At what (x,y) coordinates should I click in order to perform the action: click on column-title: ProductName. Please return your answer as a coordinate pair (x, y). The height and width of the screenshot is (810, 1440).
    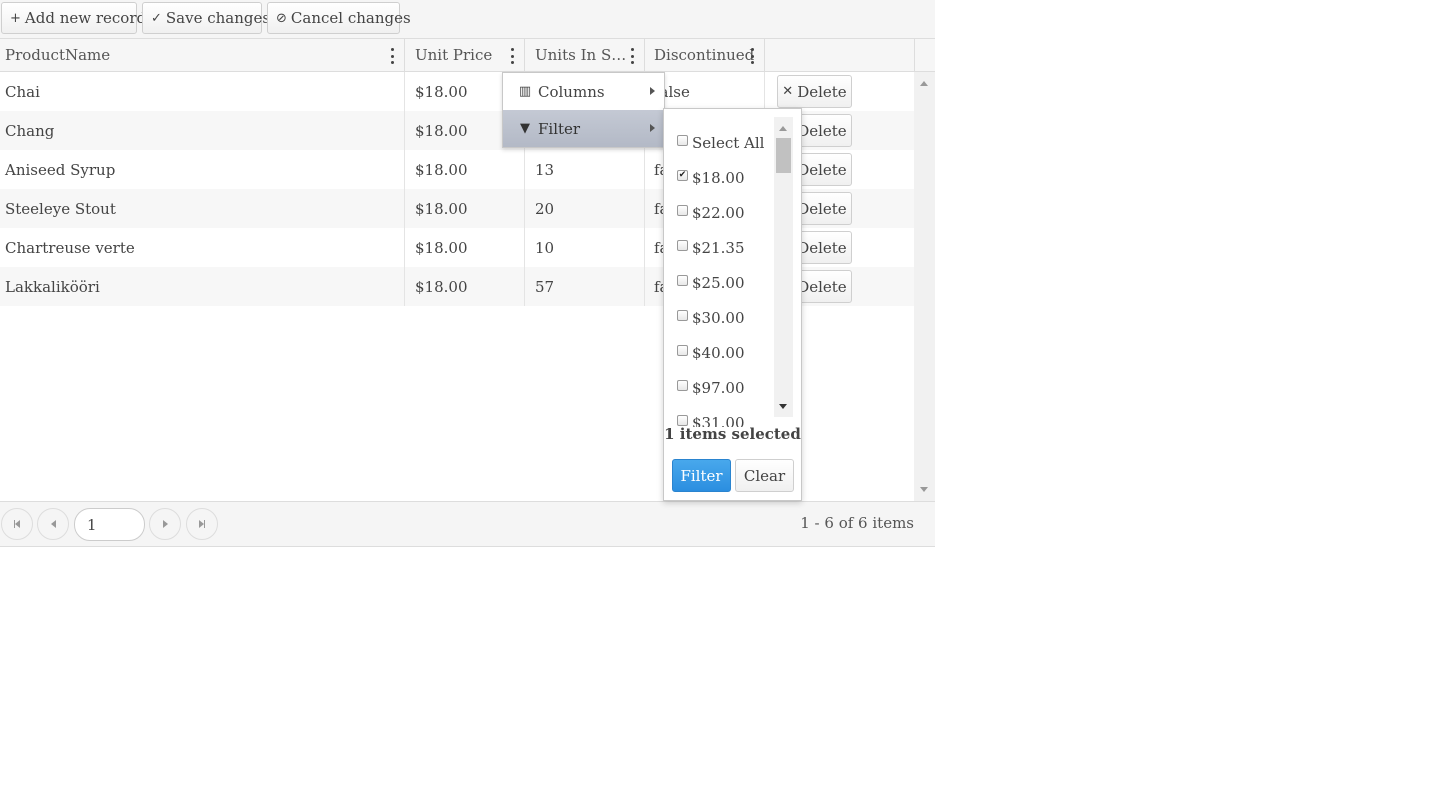
    Looking at the image, I should click on (58, 55).